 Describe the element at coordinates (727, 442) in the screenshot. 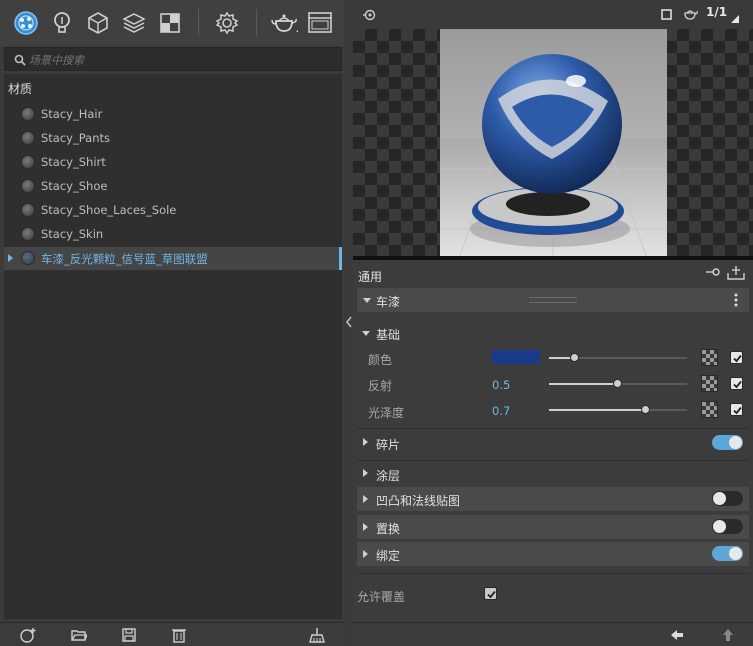

I see `flakes-toggle` at that location.